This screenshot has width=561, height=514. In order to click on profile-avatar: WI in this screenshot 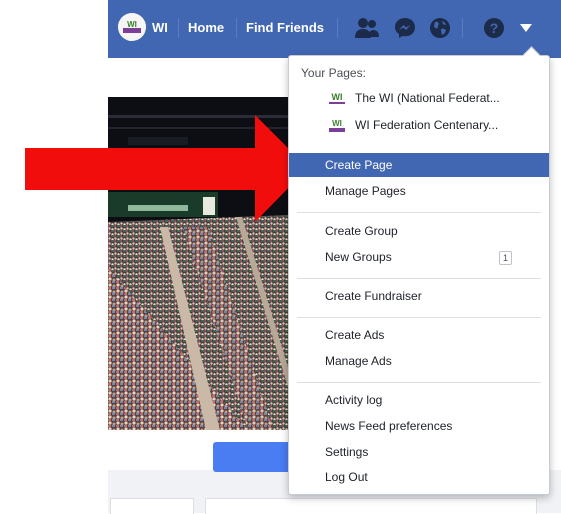, I will do `click(132, 27)`.